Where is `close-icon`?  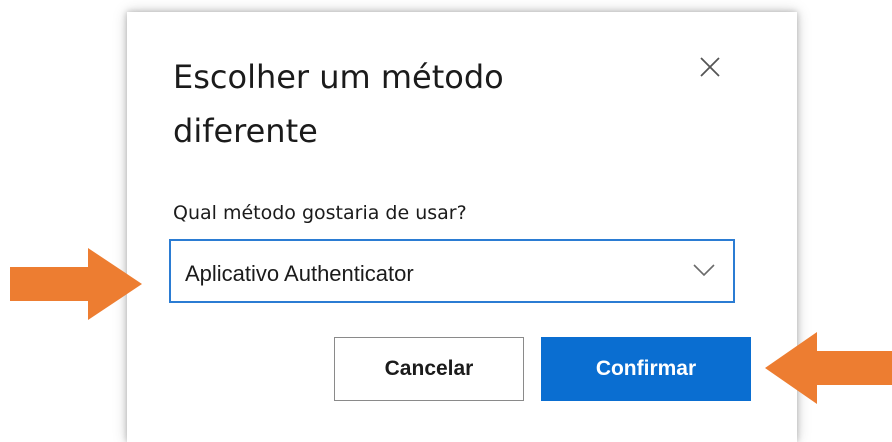 close-icon is located at coordinates (710, 67).